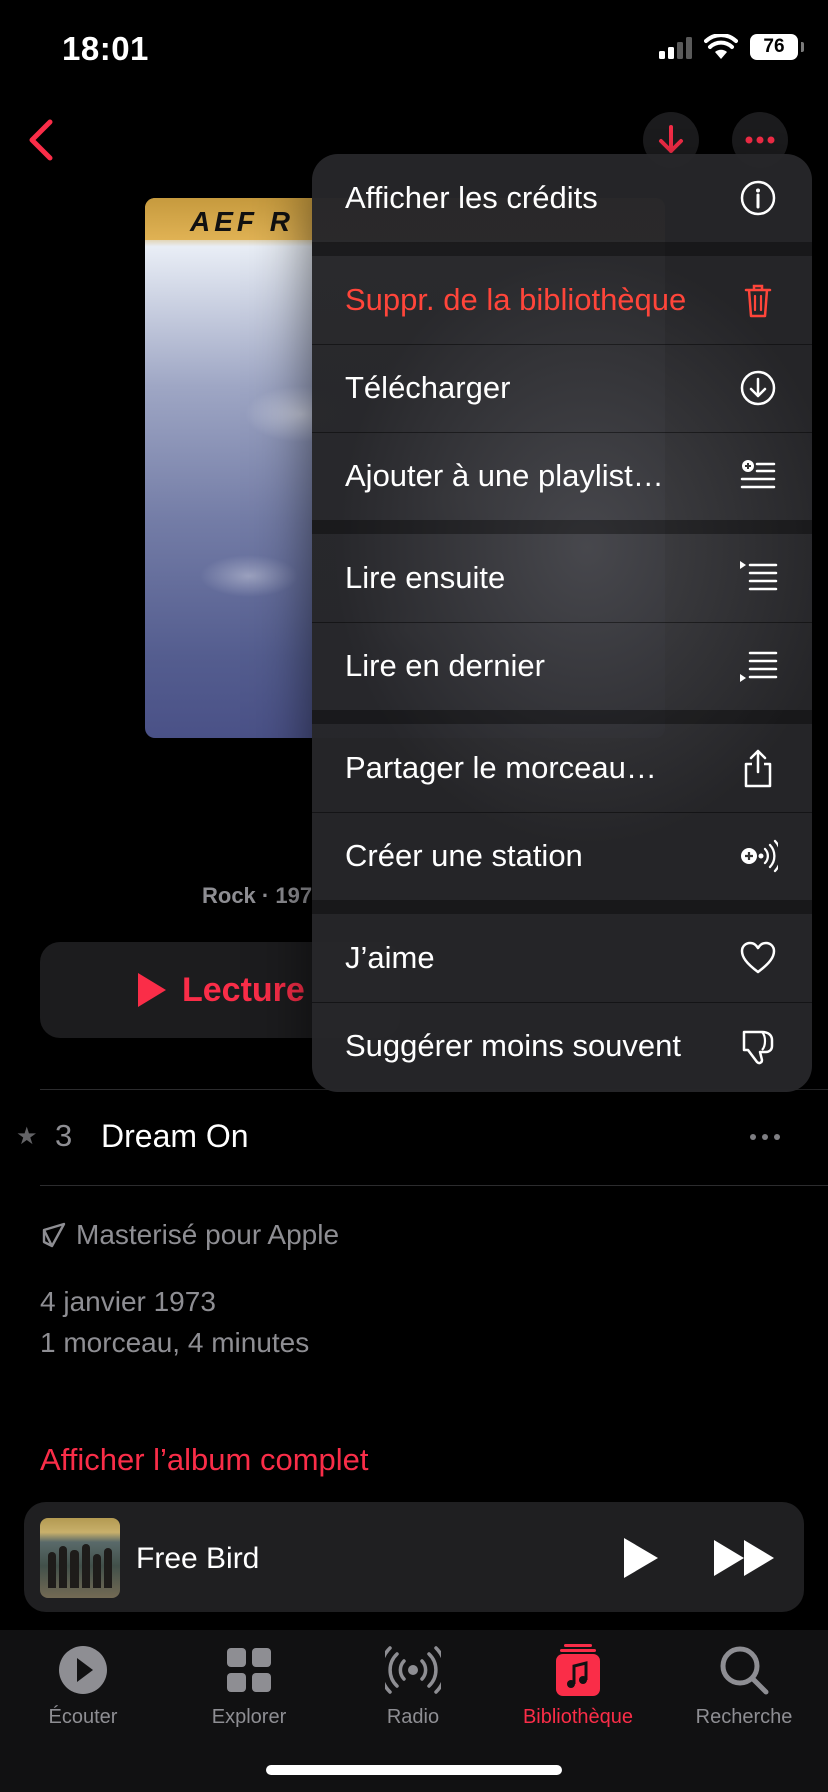 This screenshot has width=828, height=1792. What do you see at coordinates (562, 666) in the screenshot?
I see `menu-item-play-last: Lire en dernier` at bounding box center [562, 666].